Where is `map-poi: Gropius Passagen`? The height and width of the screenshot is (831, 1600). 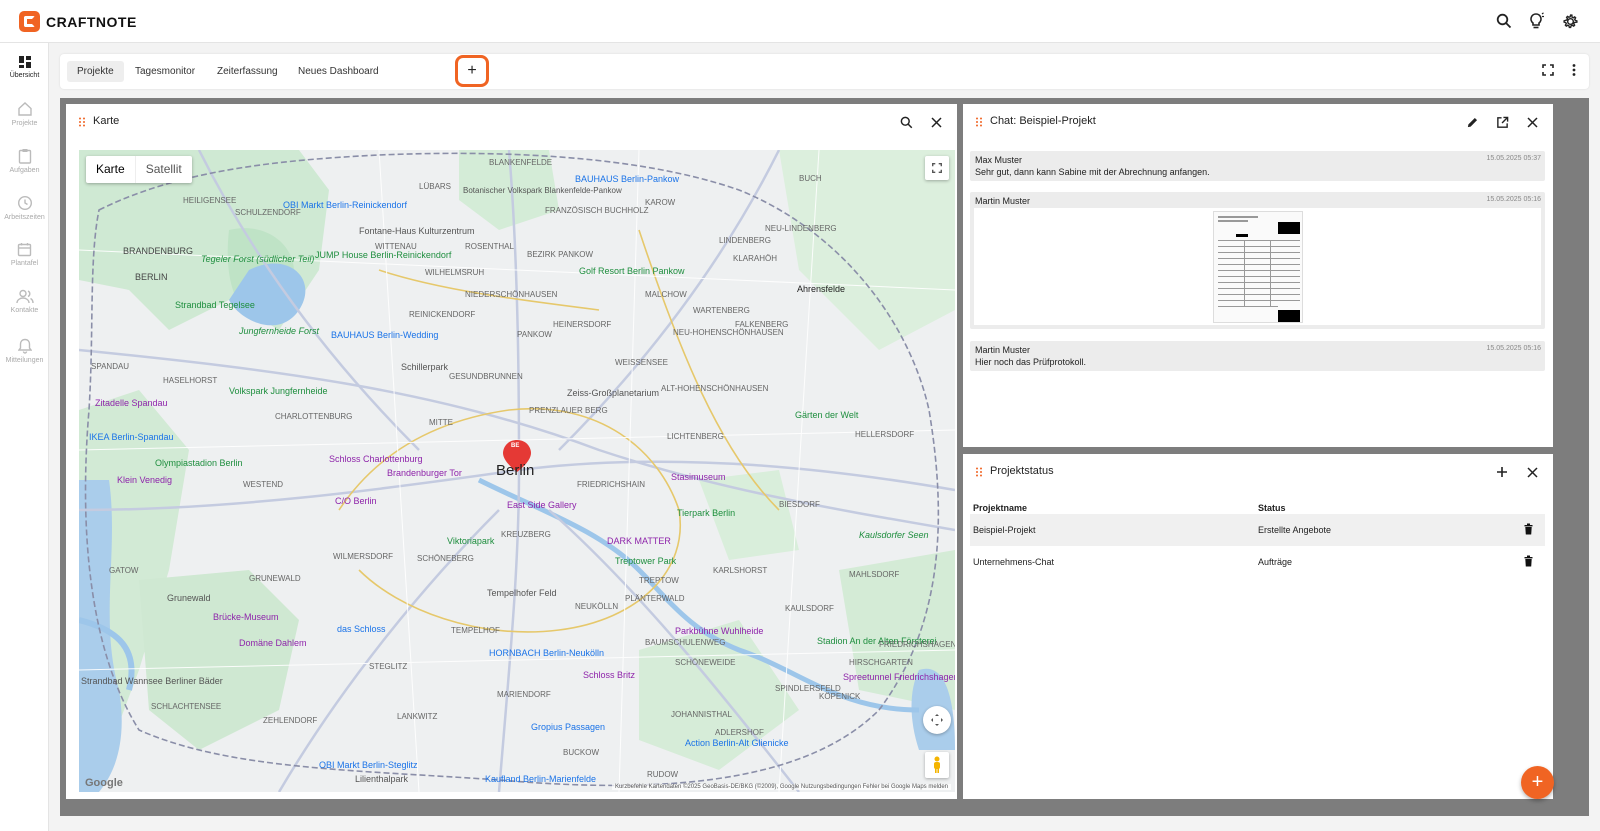 map-poi: Gropius Passagen is located at coordinates (568, 727).